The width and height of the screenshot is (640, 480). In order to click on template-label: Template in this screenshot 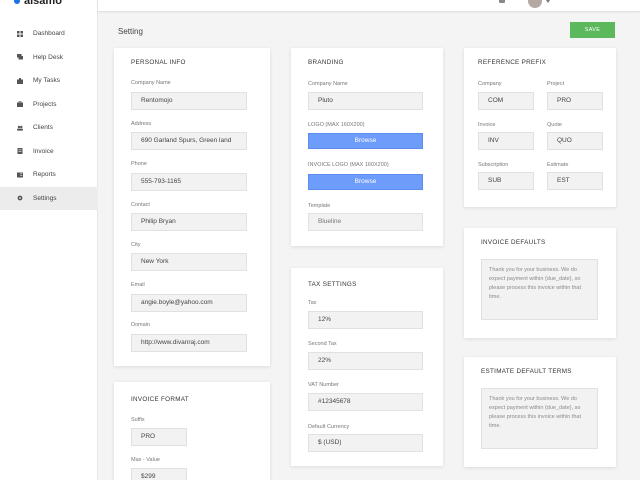, I will do `click(319, 206)`.